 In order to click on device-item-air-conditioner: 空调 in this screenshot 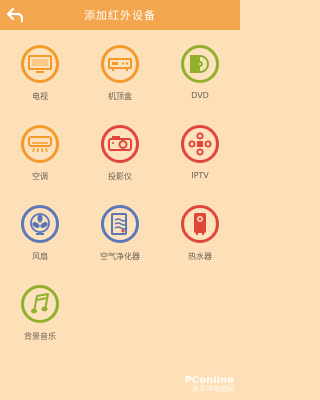, I will do `click(40, 156)`.